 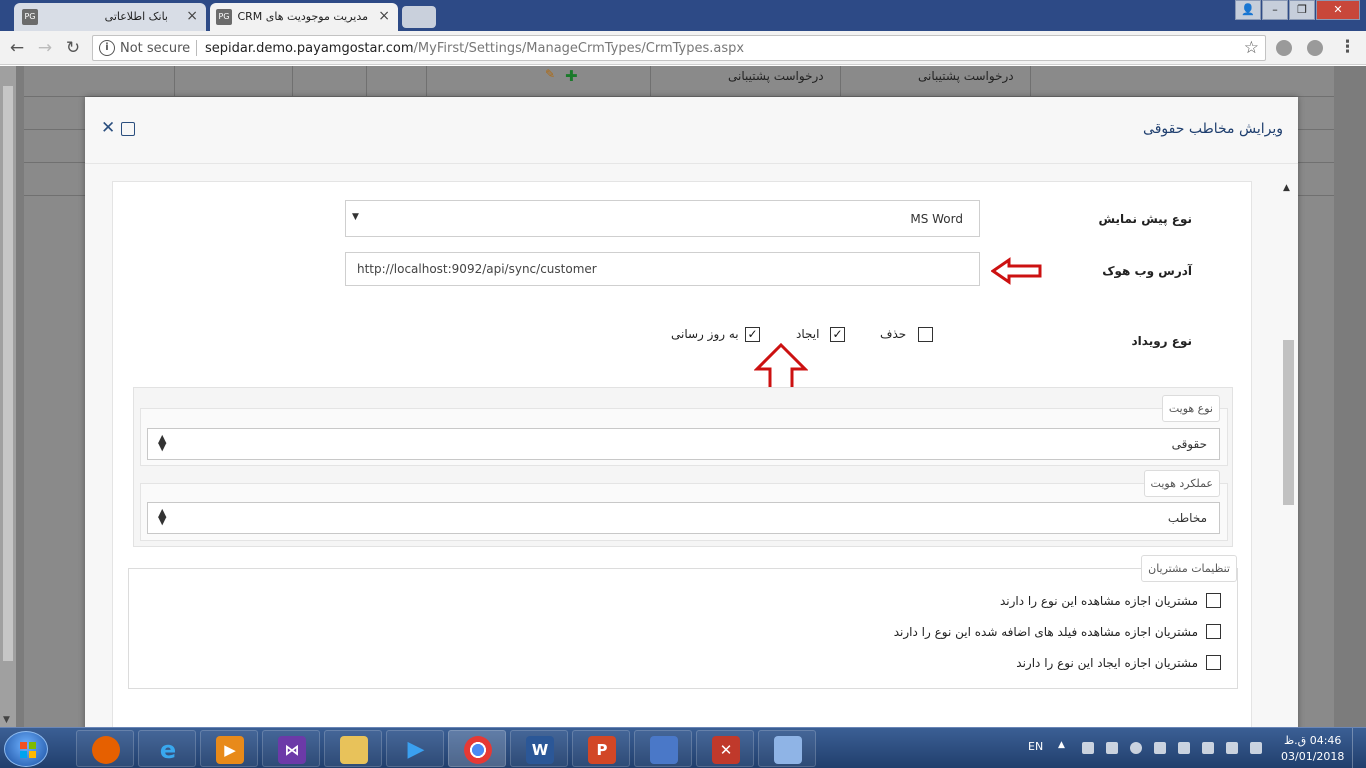 What do you see at coordinates (1338, 10) in the screenshot?
I see `close-window-button: ✕` at bounding box center [1338, 10].